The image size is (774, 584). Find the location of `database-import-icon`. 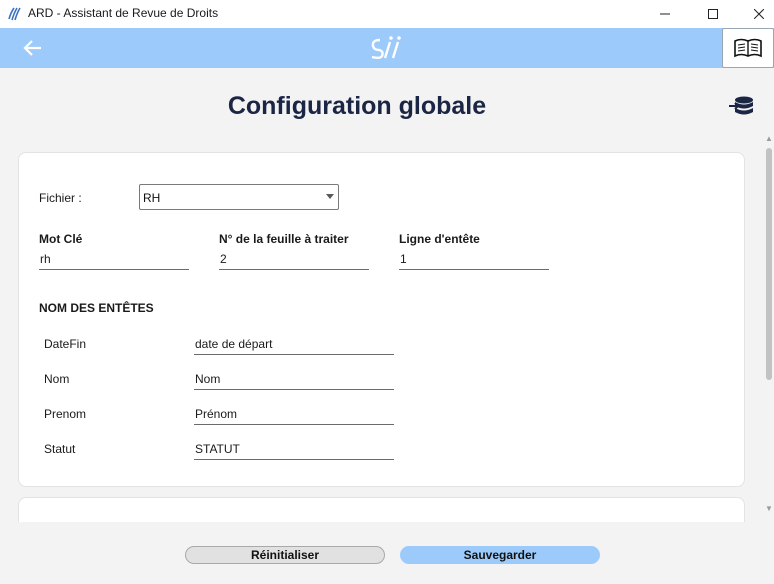

database-import-icon is located at coordinates (742, 107).